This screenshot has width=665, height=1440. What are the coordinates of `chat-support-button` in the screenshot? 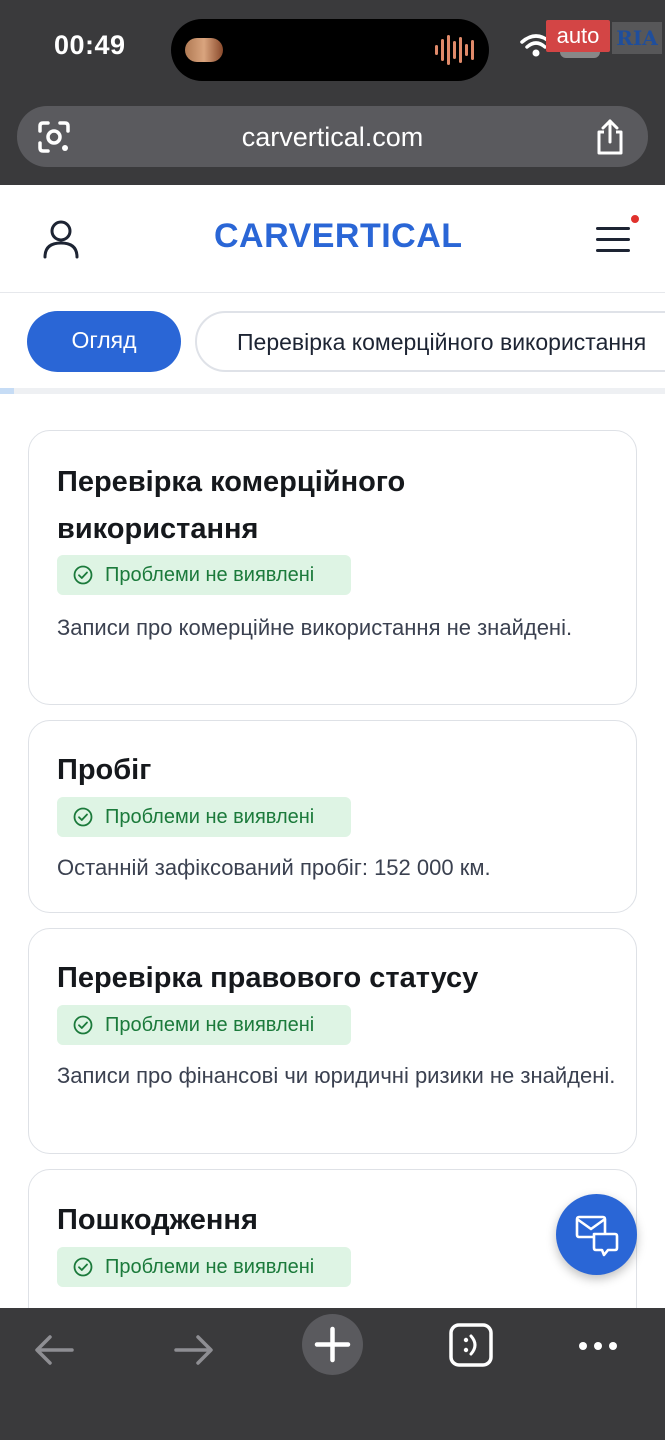 It's located at (596, 1234).